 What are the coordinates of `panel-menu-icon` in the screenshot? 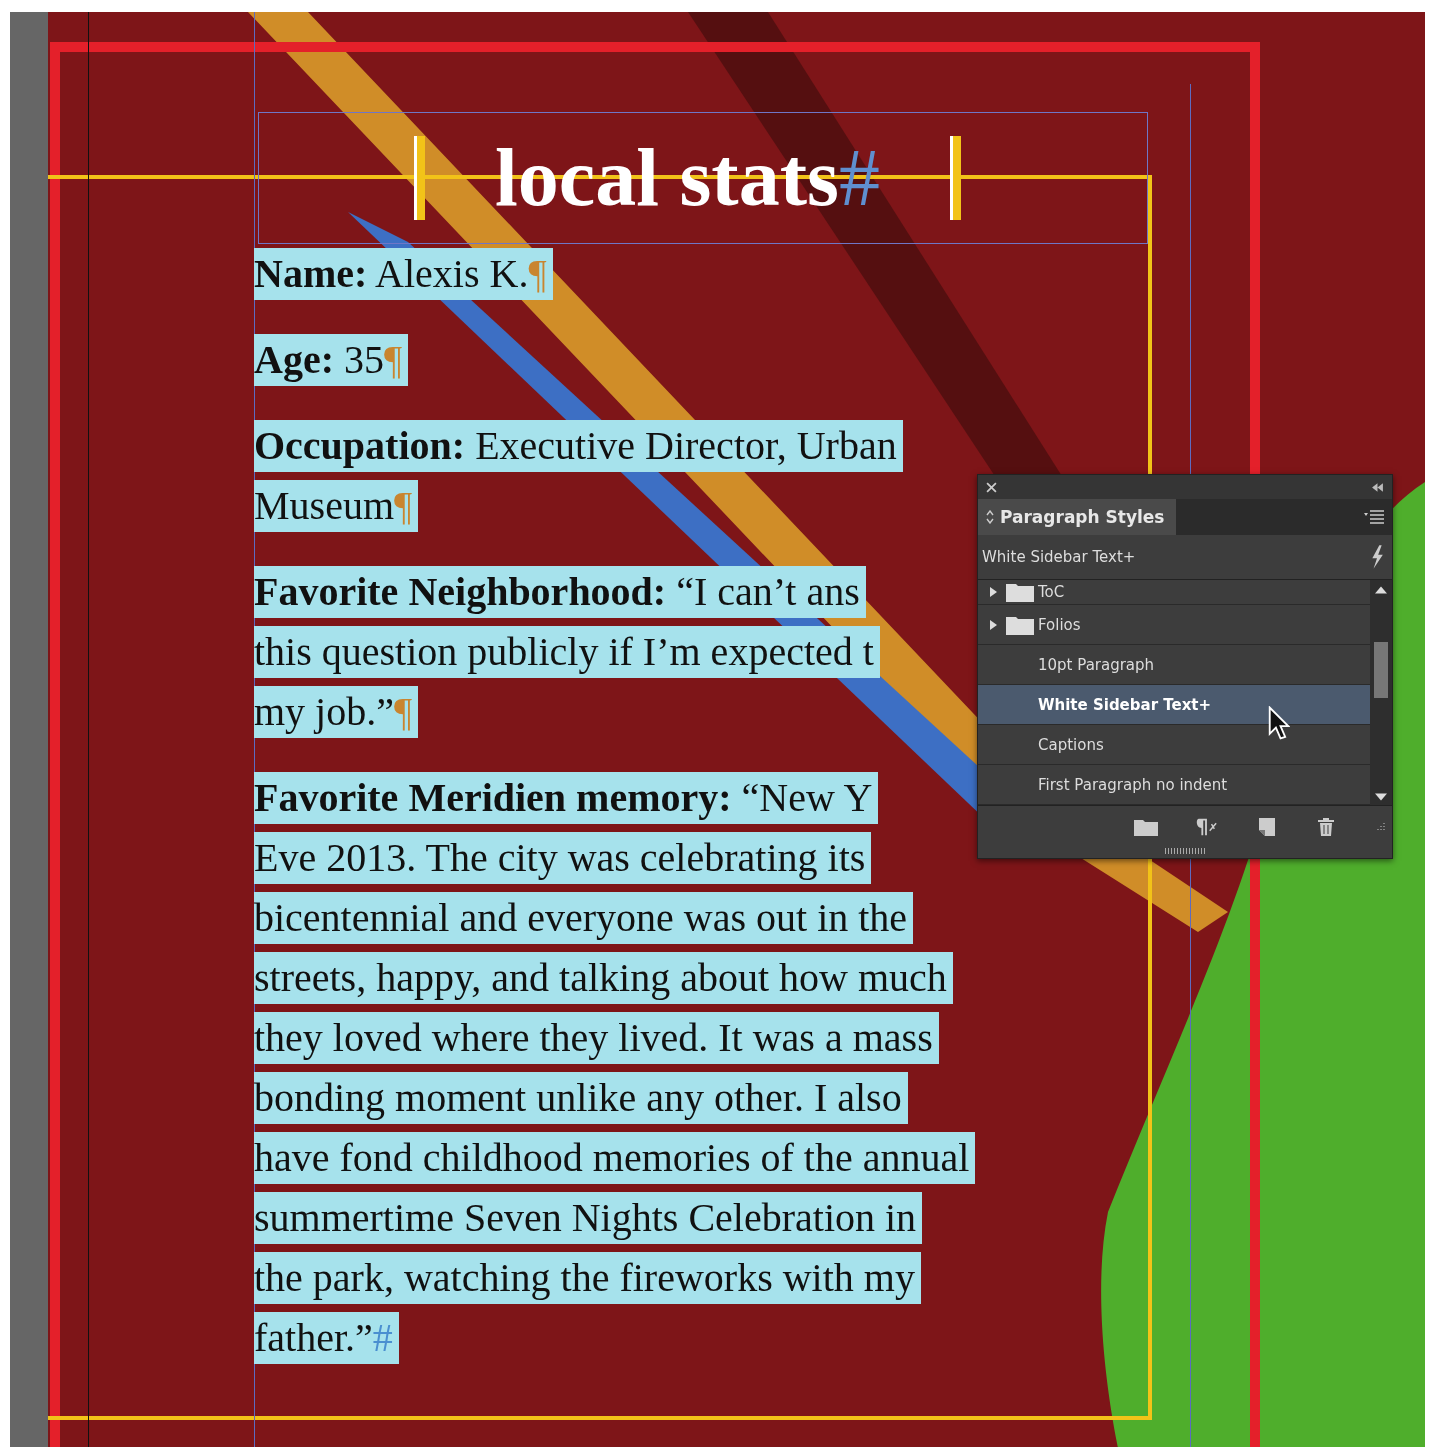 It's located at (1374, 517).